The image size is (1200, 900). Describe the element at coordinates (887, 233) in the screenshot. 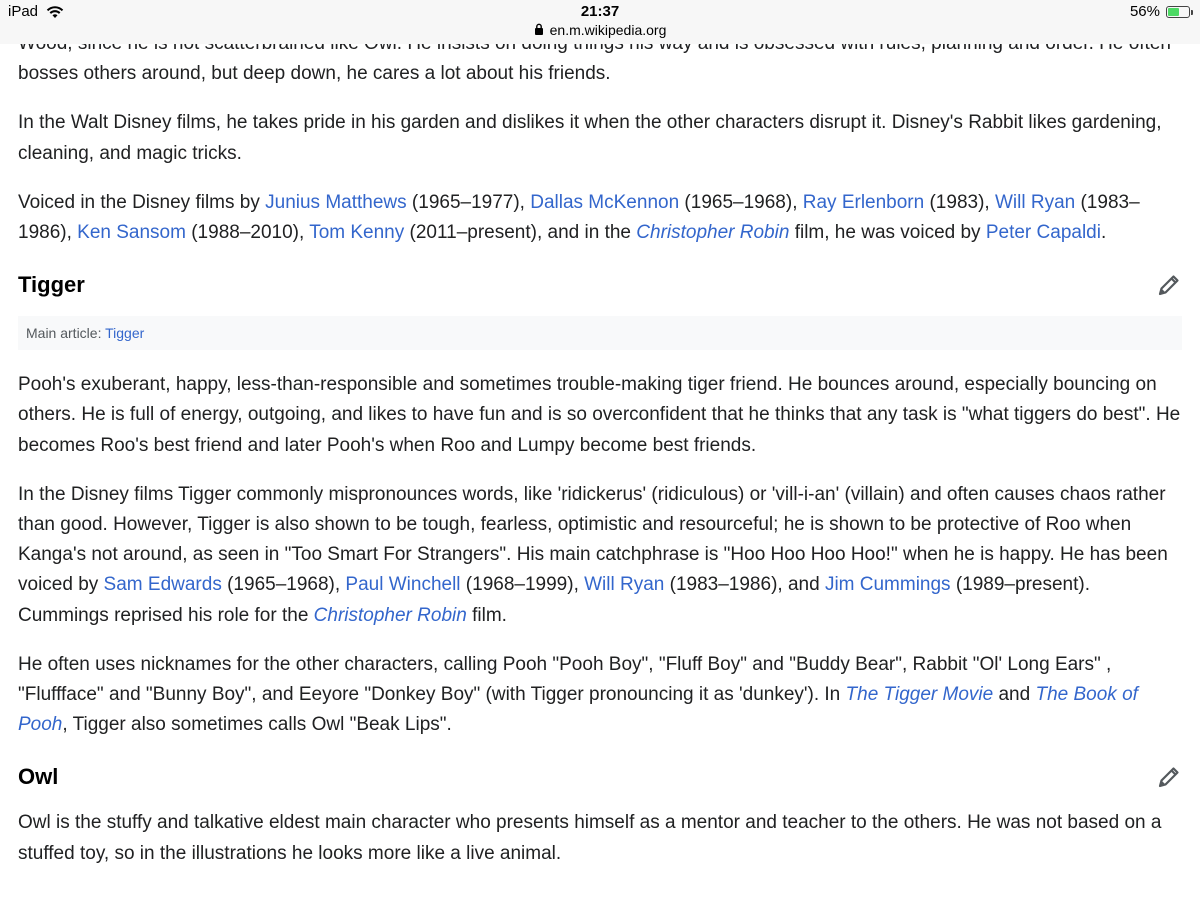

I see `text: film, he was voiced by` at that location.